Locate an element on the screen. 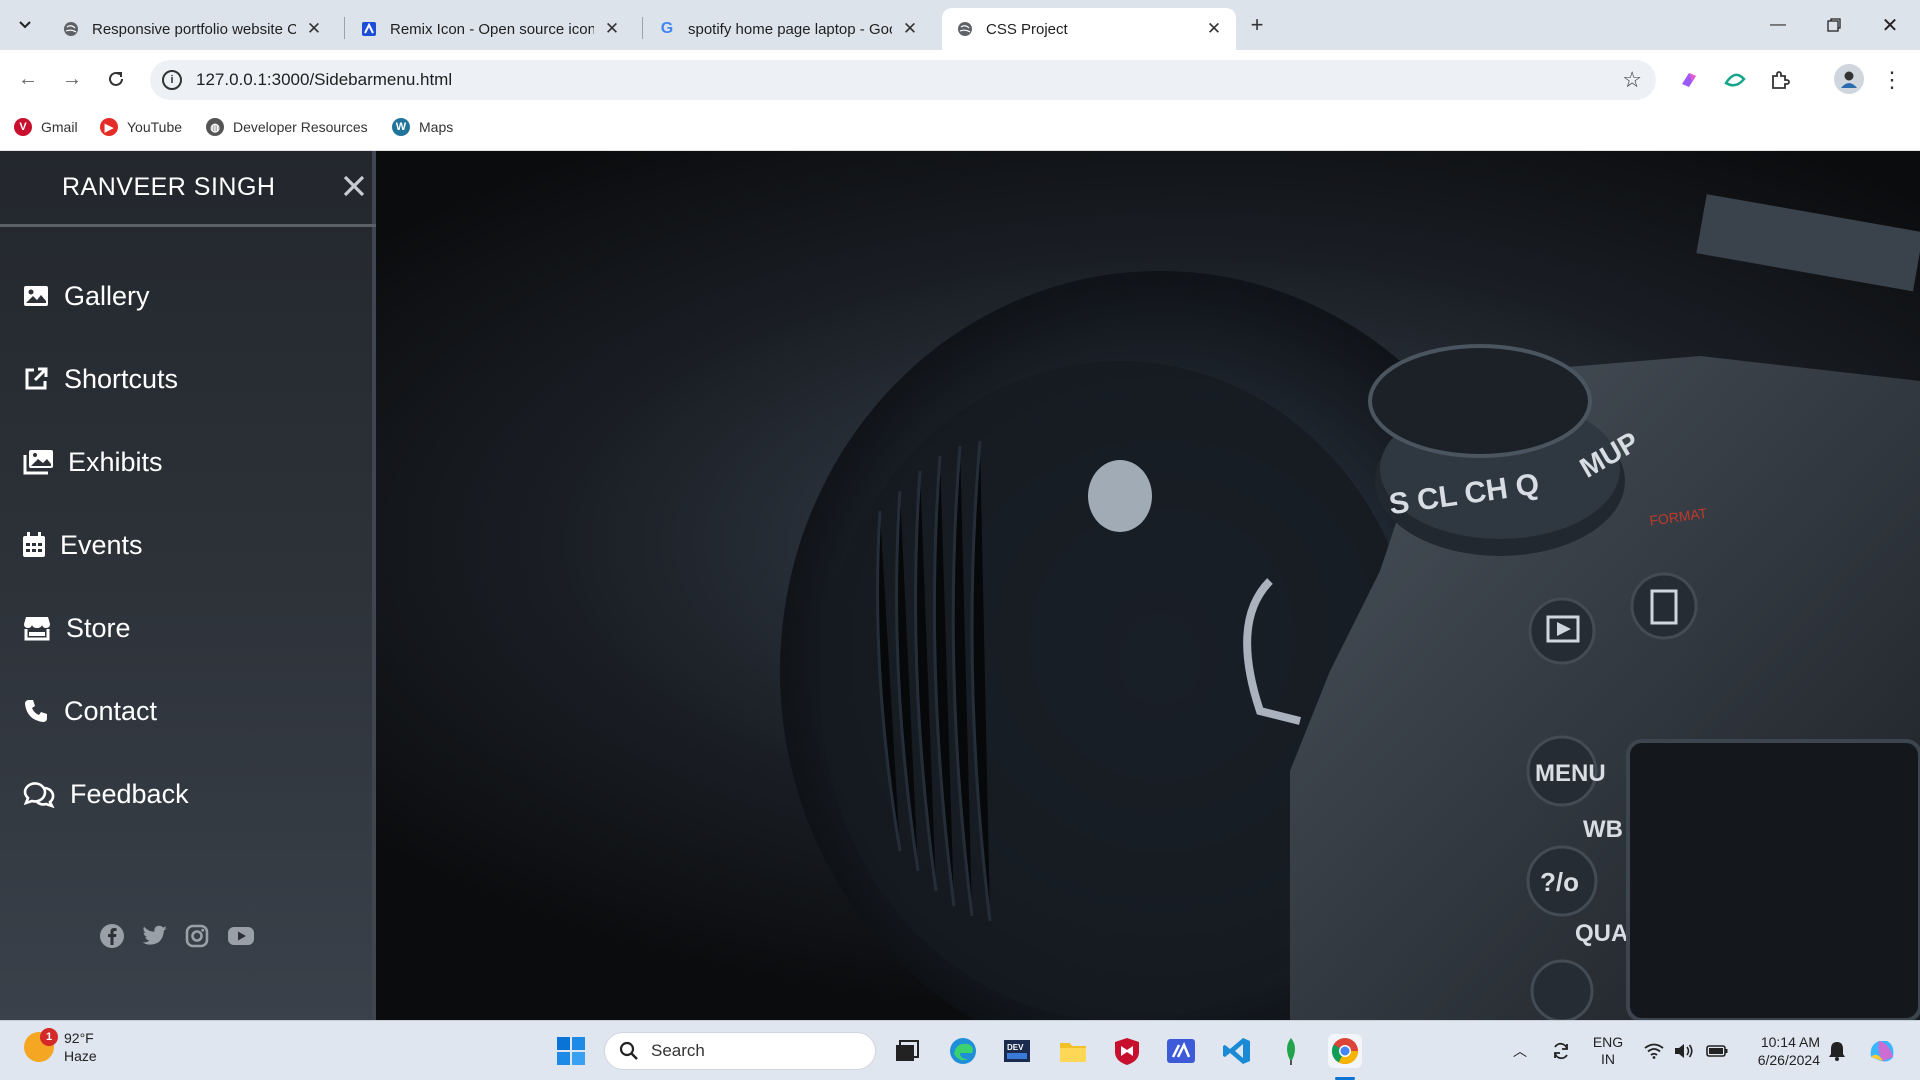  restore-button is located at coordinates (1834, 25).